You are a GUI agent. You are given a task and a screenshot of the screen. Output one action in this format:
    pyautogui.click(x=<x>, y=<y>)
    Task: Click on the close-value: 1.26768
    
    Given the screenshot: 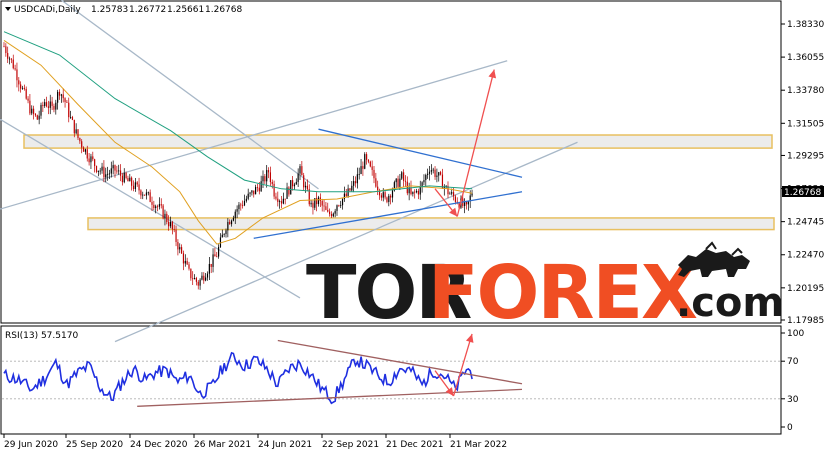 What is the action you would take?
    pyautogui.click(x=223, y=10)
    